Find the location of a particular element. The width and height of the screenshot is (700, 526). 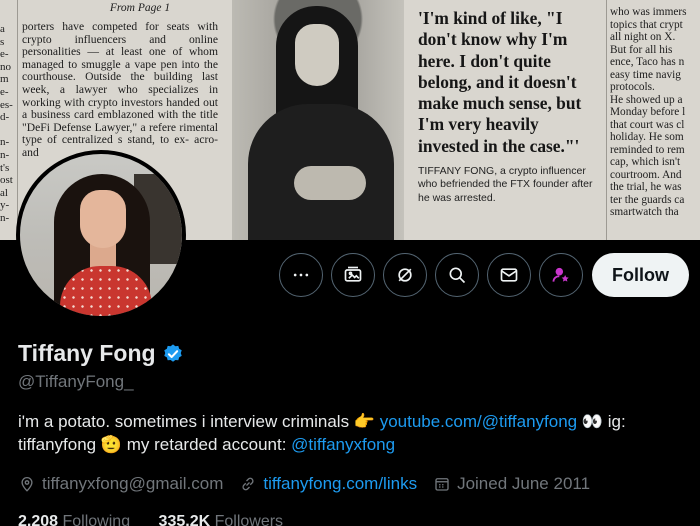

more-horizontal-icon is located at coordinates (301, 275).